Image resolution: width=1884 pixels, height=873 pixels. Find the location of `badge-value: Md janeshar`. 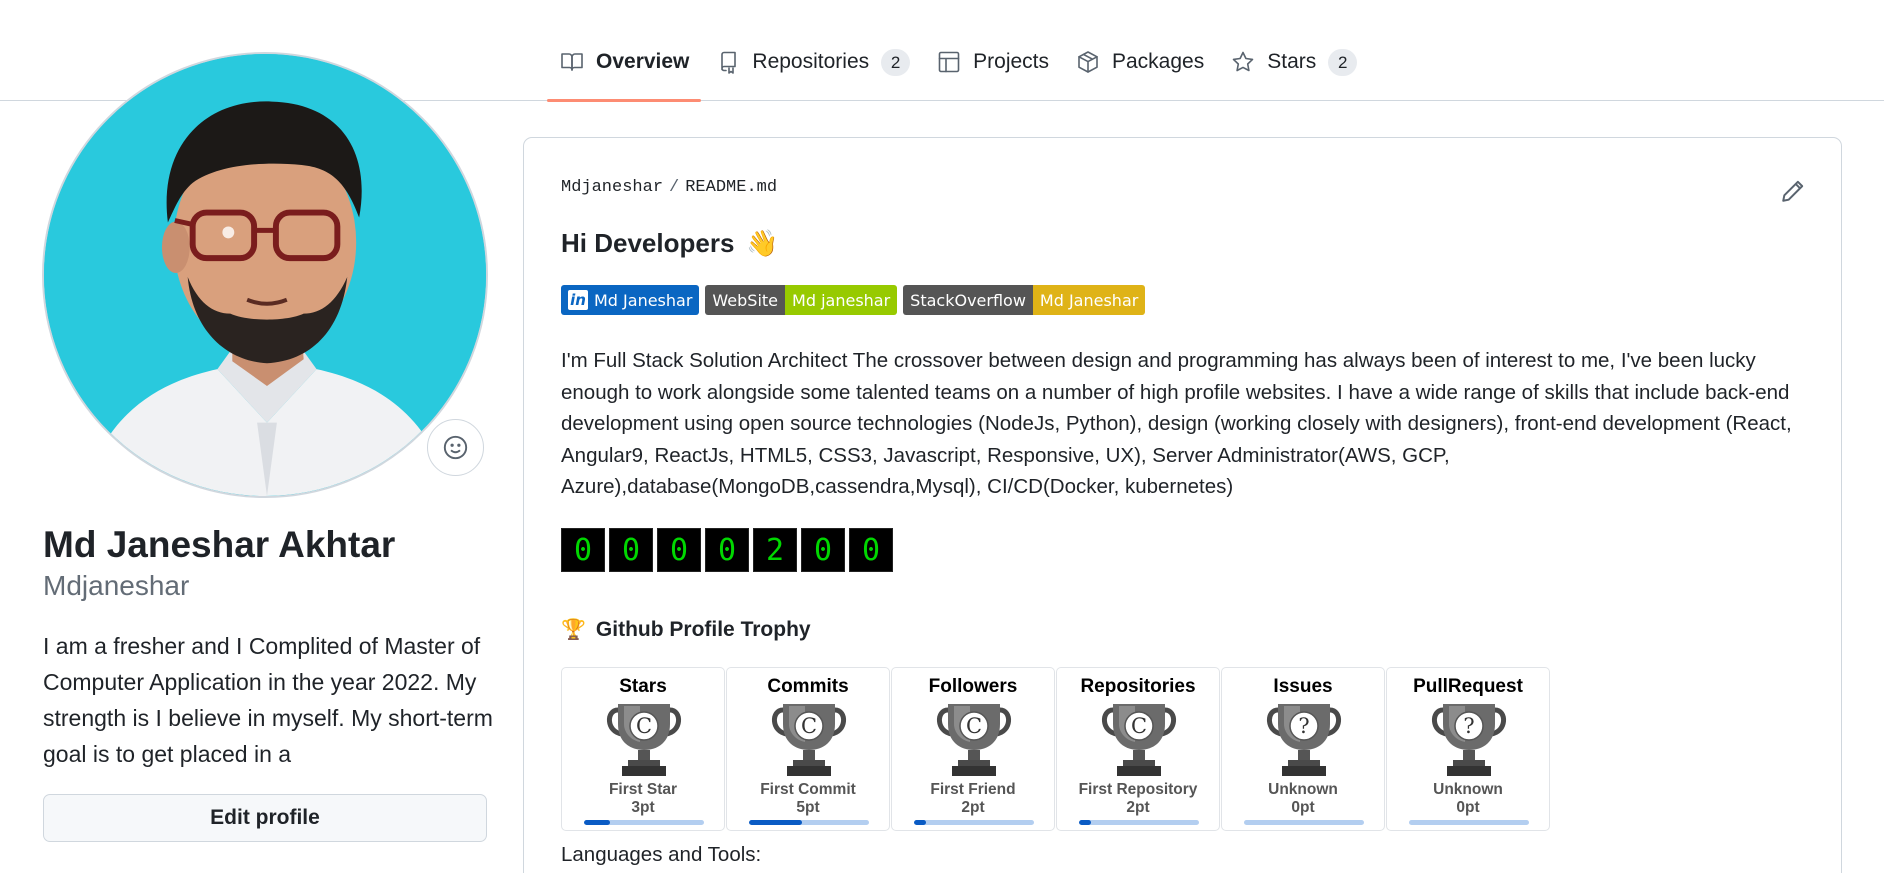

badge-value: Md janeshar is located at coordinates (841, 300).